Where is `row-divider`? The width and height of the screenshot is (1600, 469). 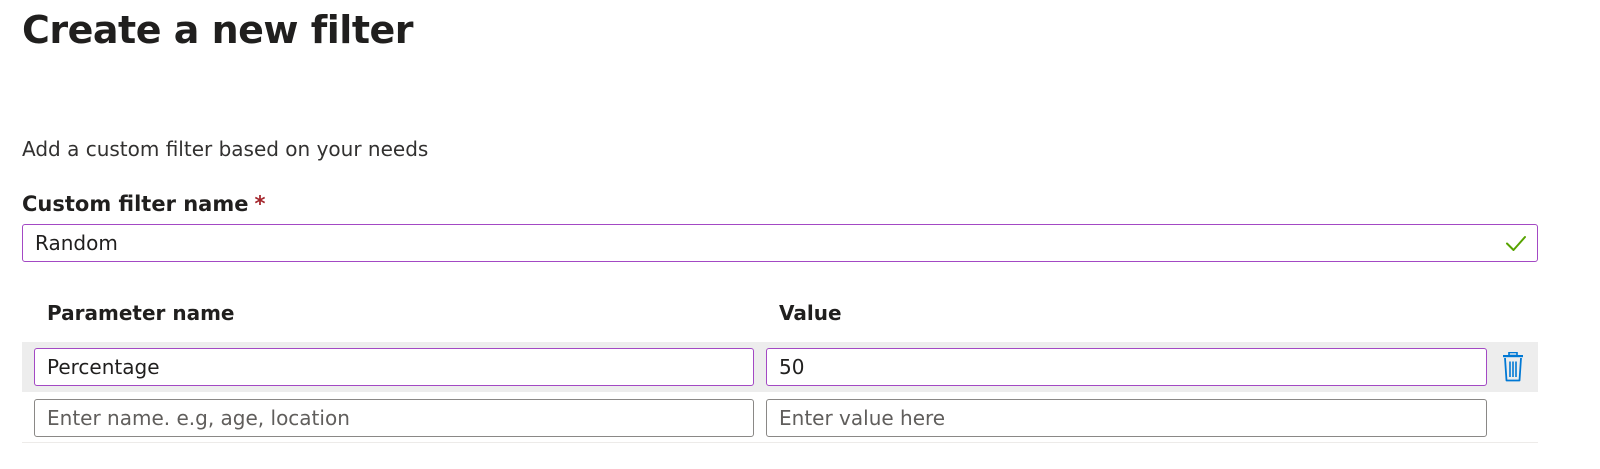 row-divider is located at coordinates (780, 442).